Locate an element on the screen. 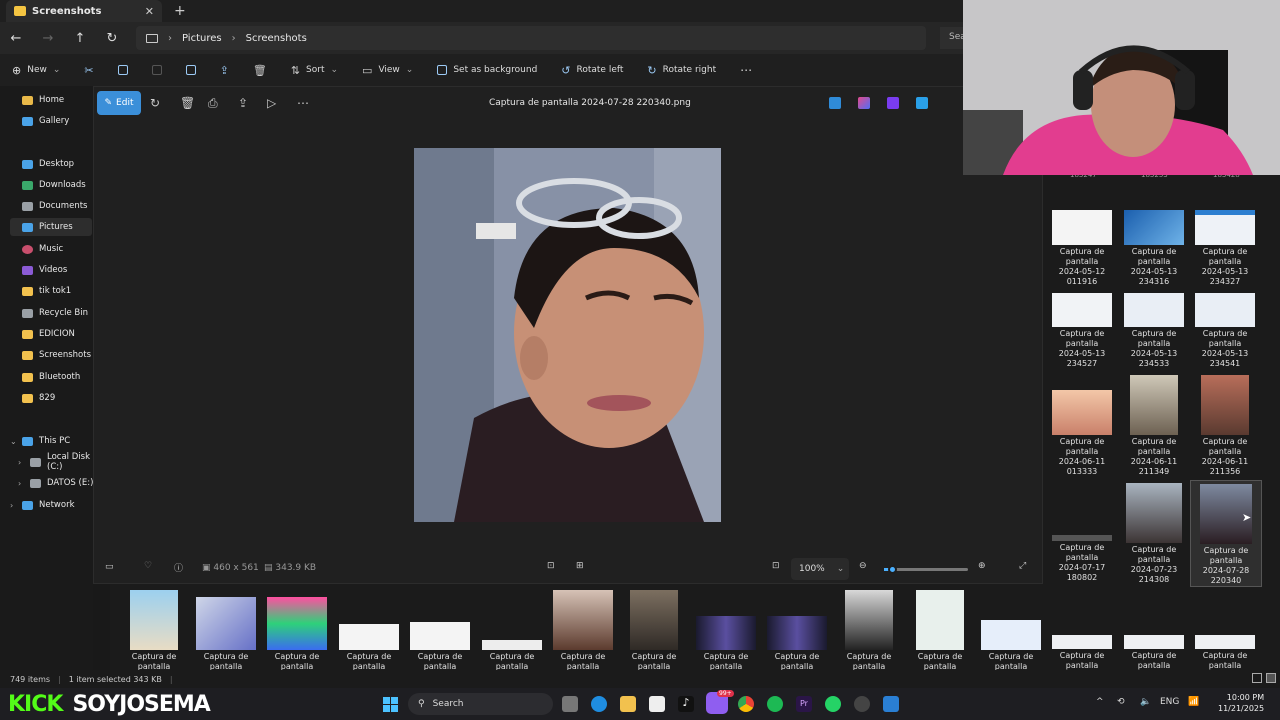  chrome-icon is located at coordinates (746, 704).